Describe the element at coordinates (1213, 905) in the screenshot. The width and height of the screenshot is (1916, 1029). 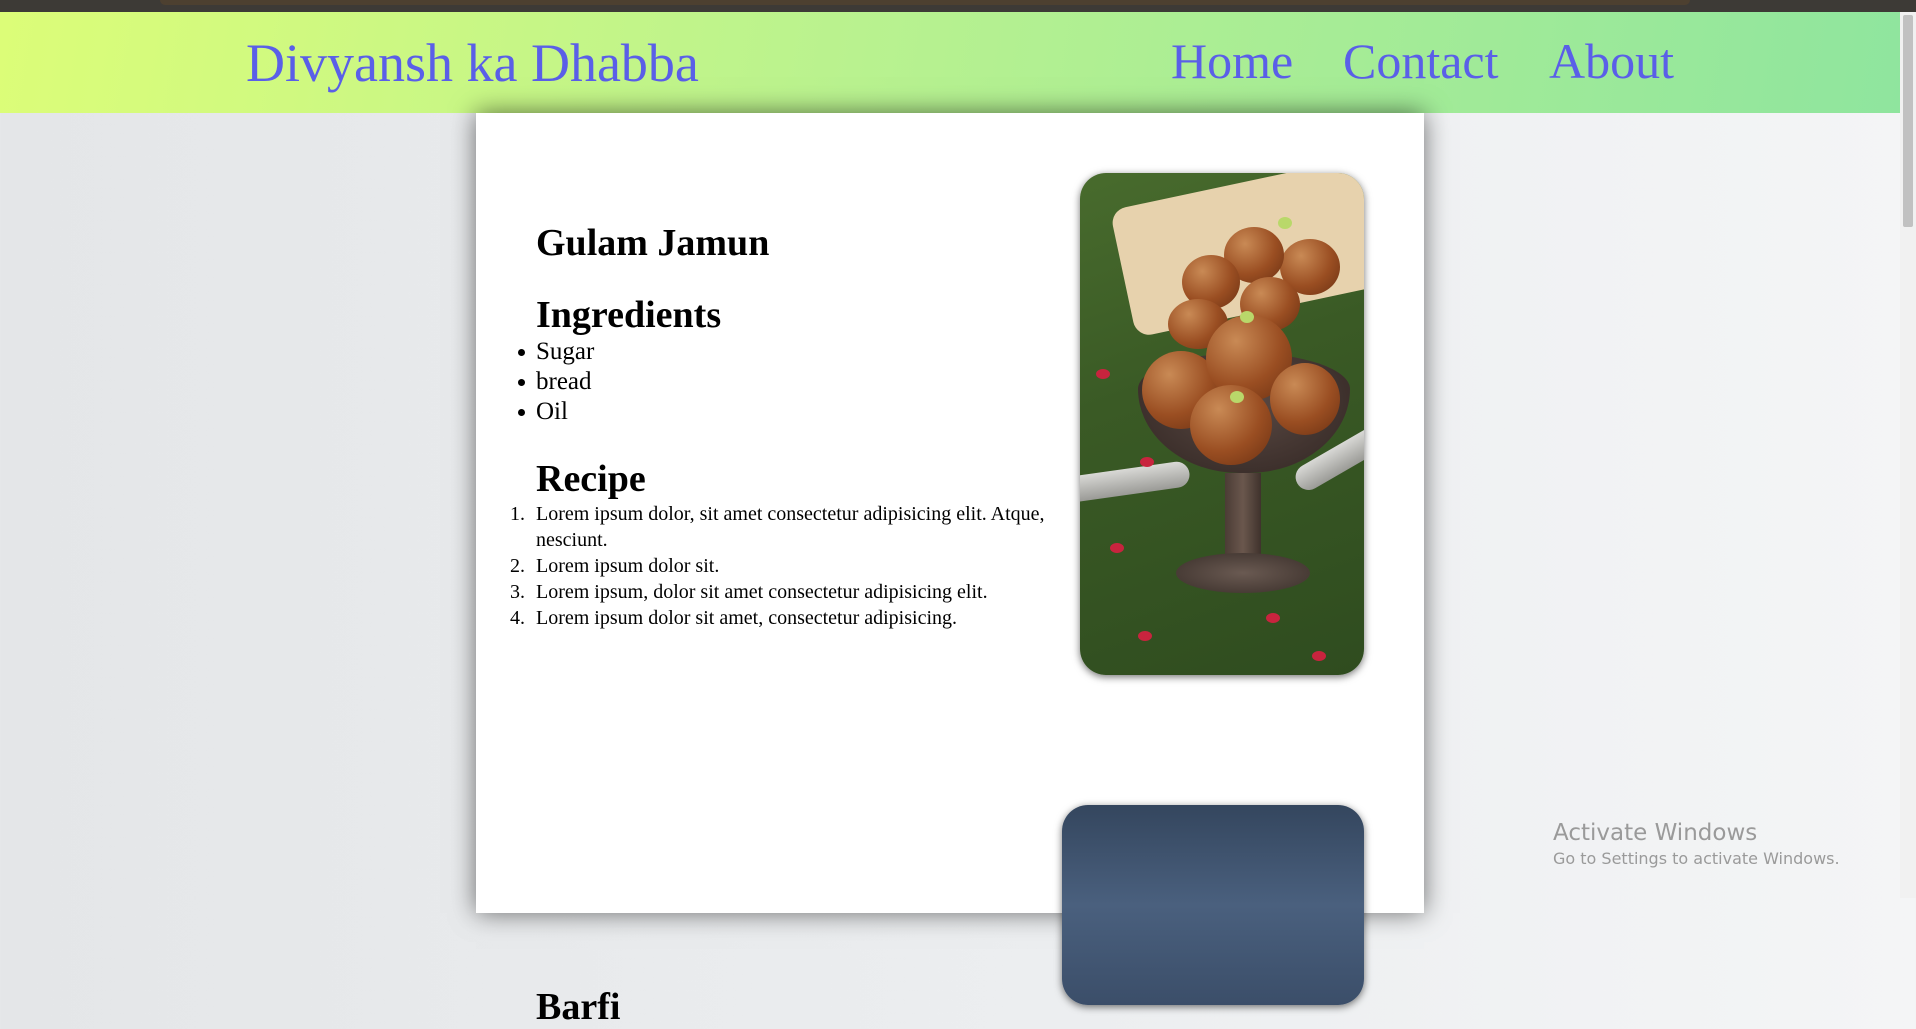
I see `barfi-photo` at that location.